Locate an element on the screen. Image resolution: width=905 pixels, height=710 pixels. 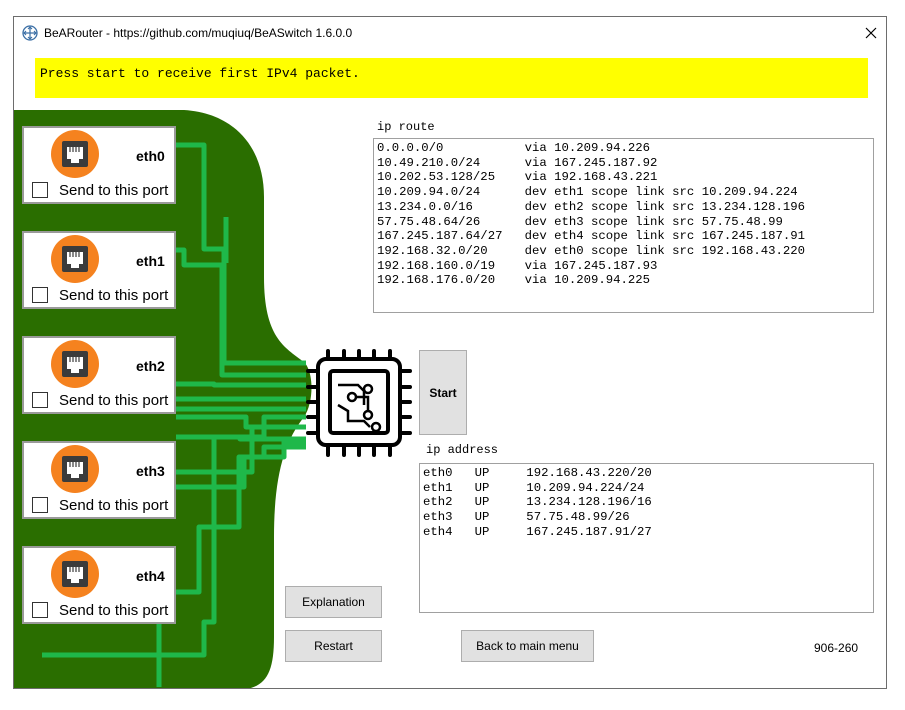
send-checkbox-eth1 is located at coordinates (40, 295).